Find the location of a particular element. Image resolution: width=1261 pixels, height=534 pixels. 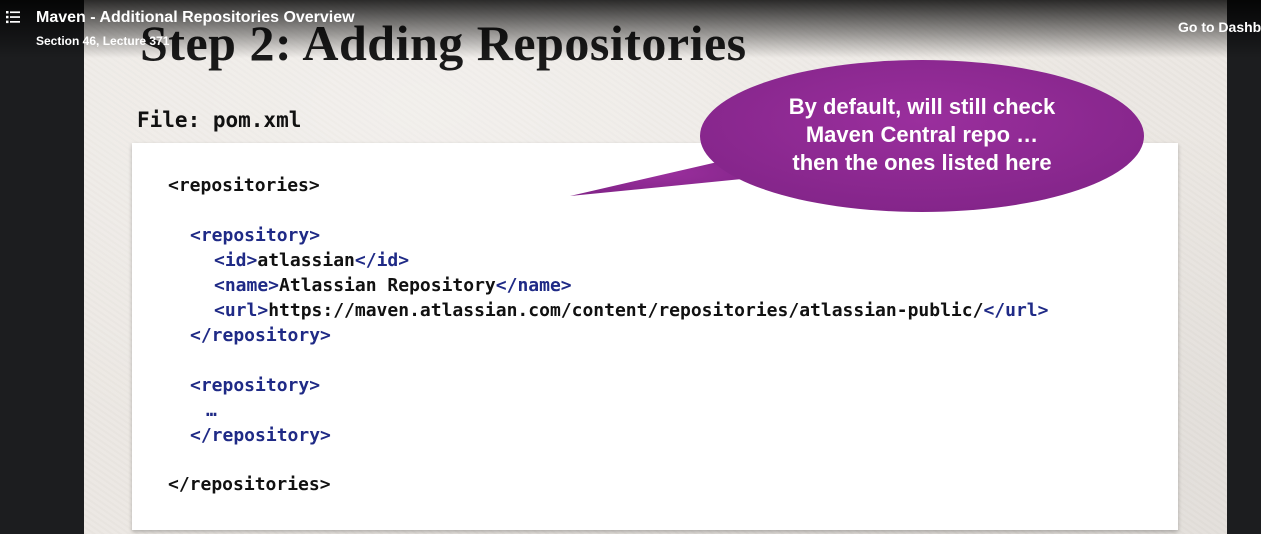

code-line-repository2-close: </repository> is located at coordinates (260, 436).